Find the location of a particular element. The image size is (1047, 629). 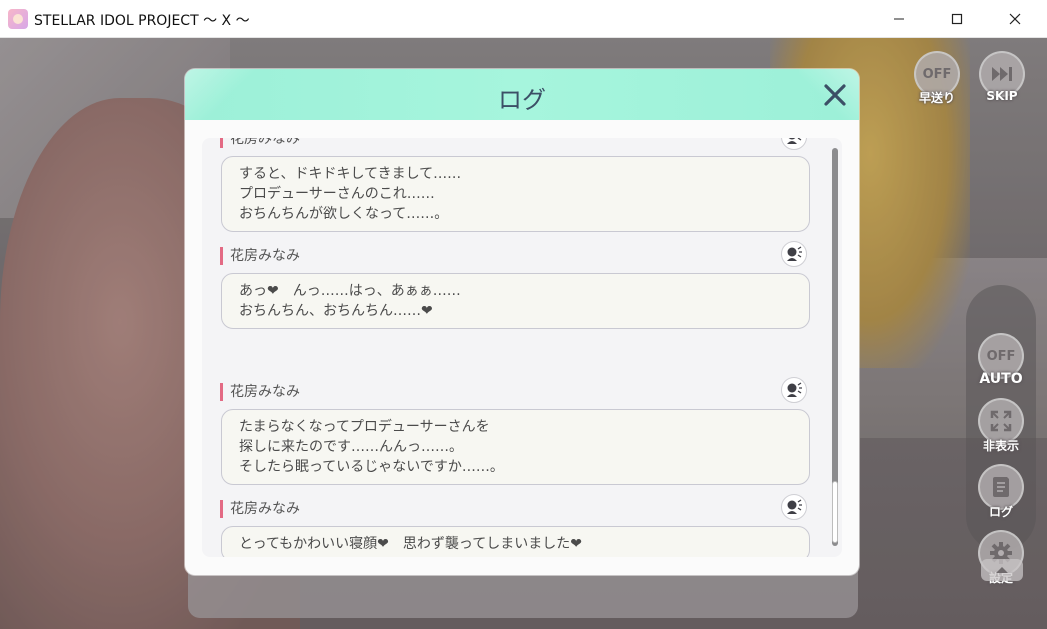

log-dialog-header: ログ is located at coordinates (522, 94).